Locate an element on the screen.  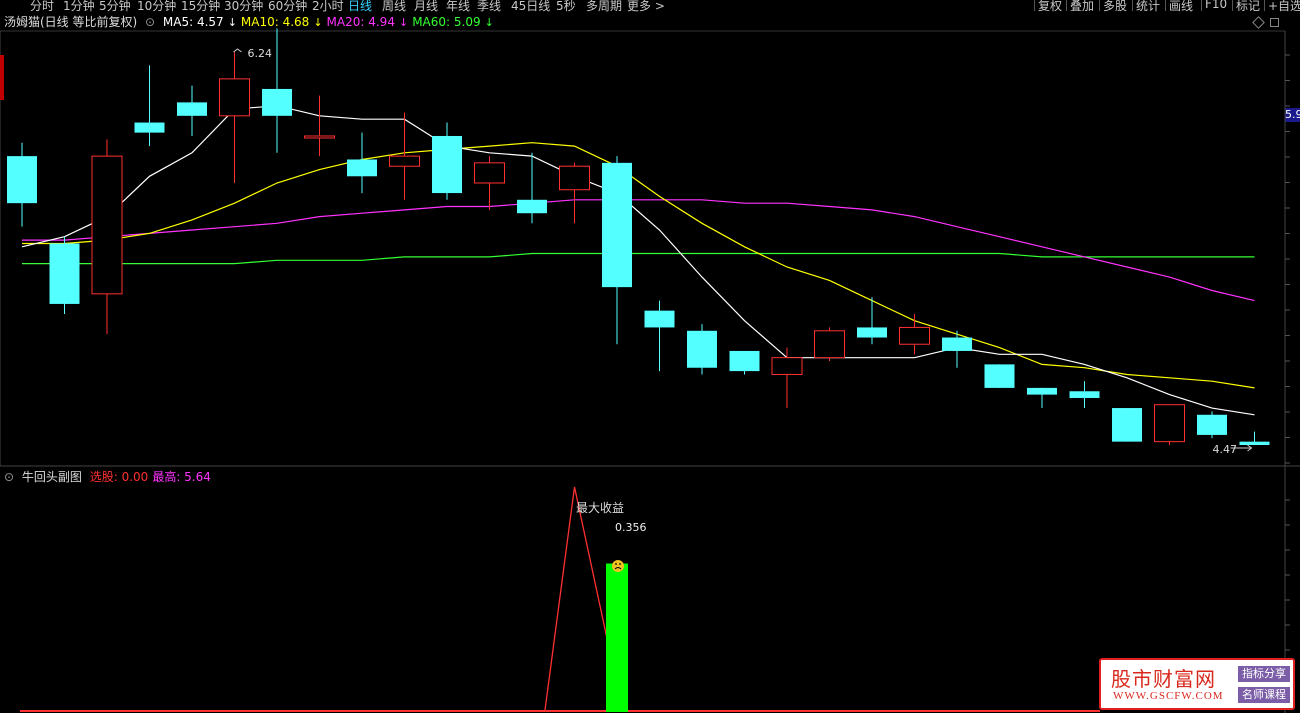
signal-bar is located at coordinates (617, 637).